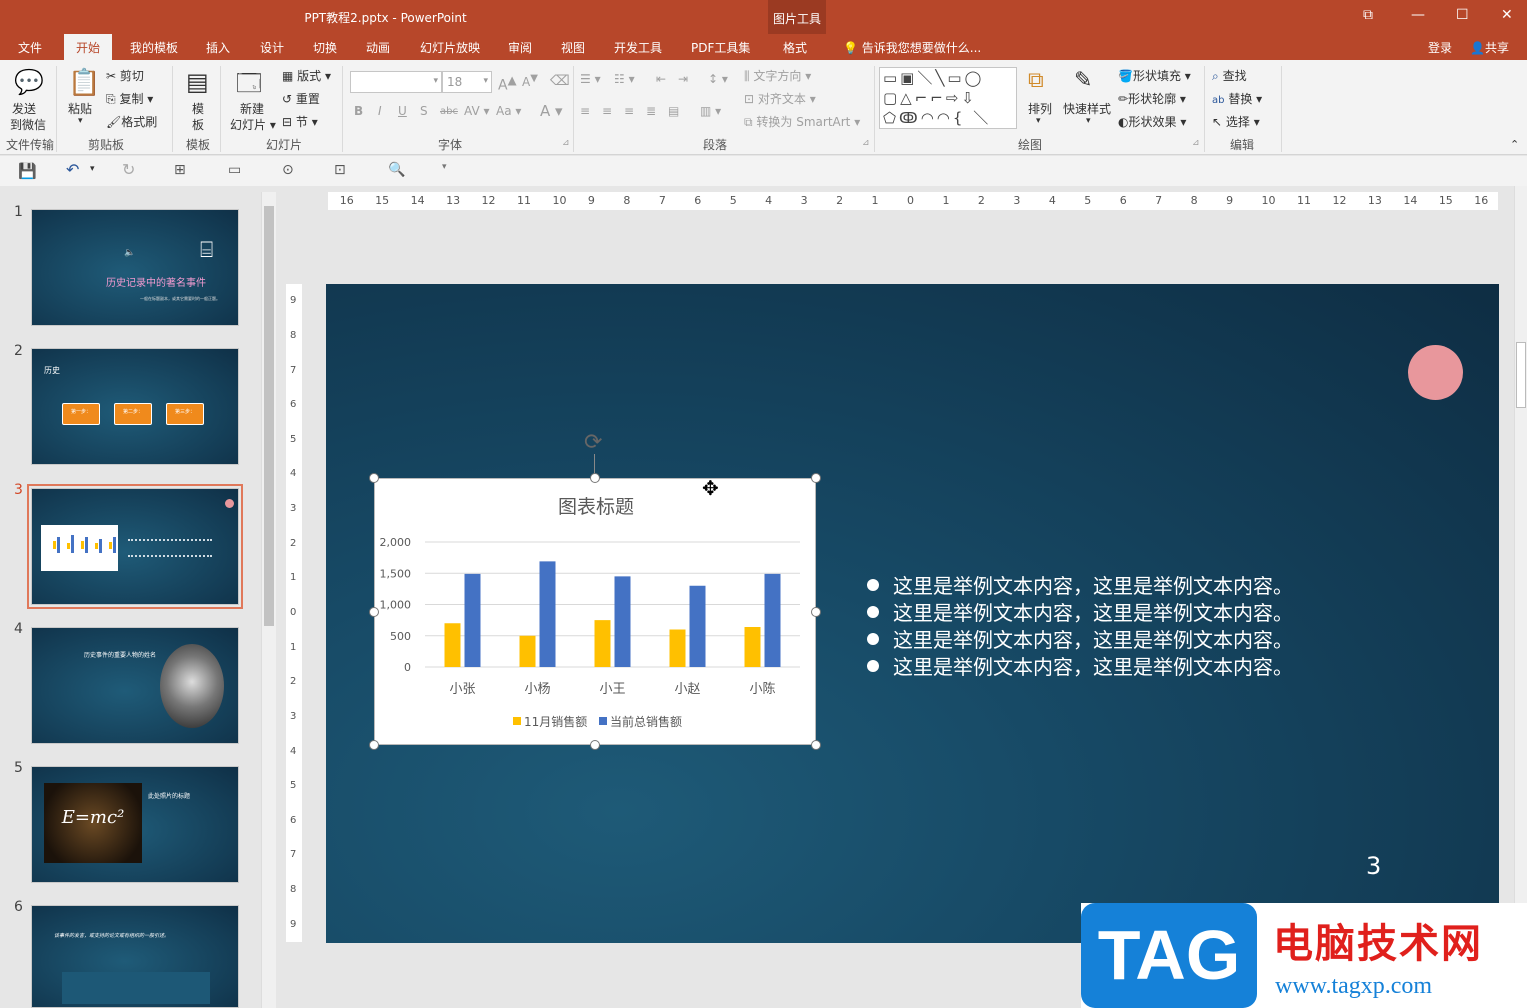 The width and height of the screenshot is (1527, 1008). Describe the element at coordinates (450, 47) in the screenshot. I see `tab-slideshow: 幻灯片放映` at that location.